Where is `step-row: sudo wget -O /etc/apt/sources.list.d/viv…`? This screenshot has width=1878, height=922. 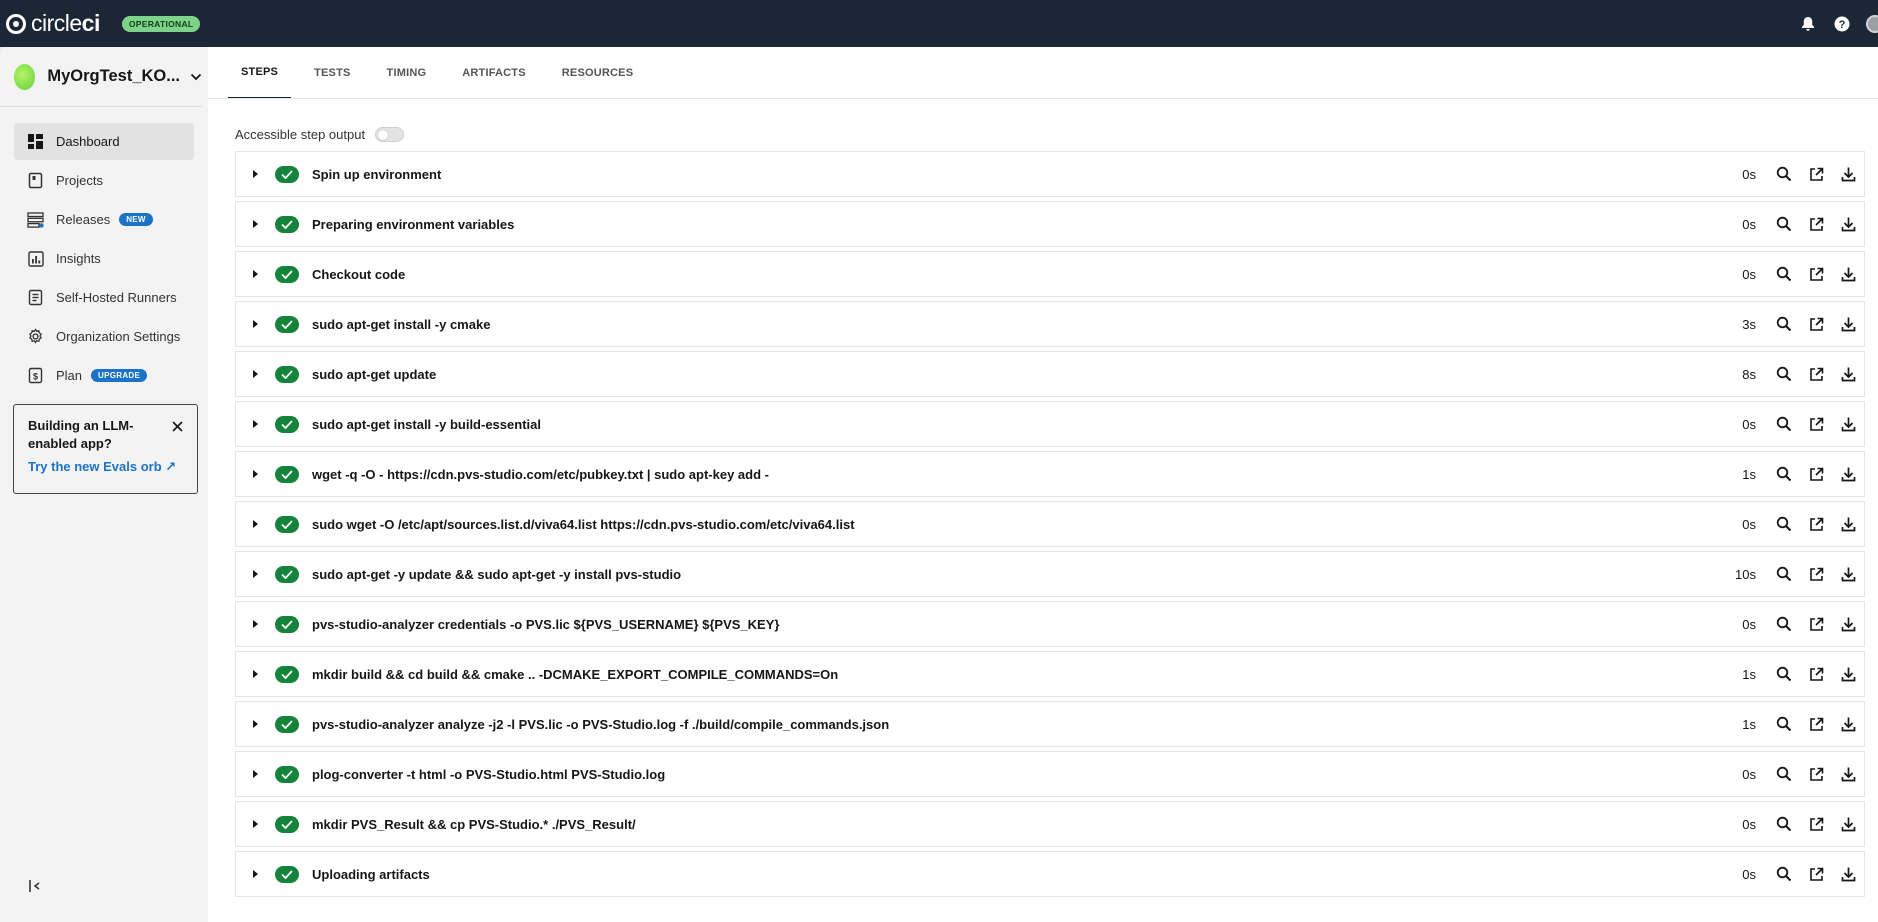
step-row: sudo wget -O /etc/apt/sources.list.d/viv… is located at coordinates (1050, 524).